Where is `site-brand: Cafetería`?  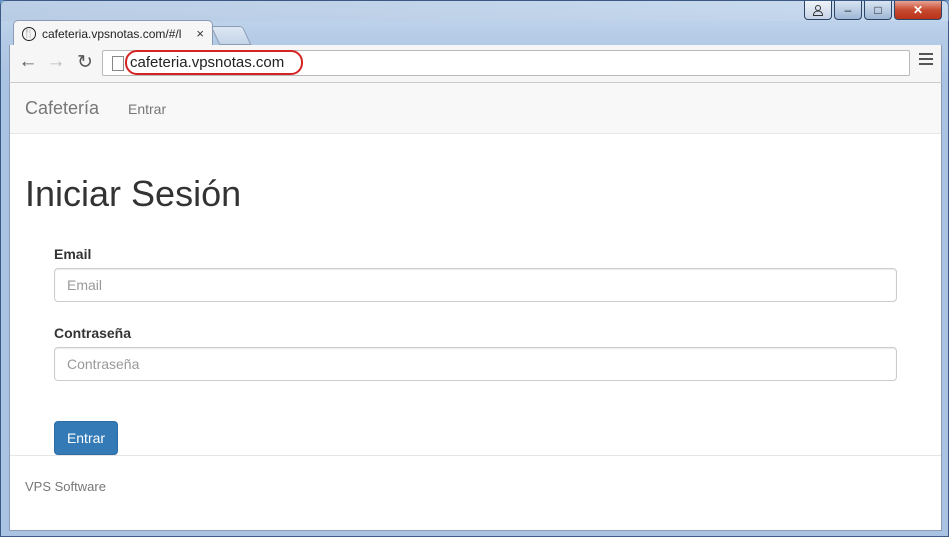
site-brand: Cafetería is located at coordinates (62, 108).